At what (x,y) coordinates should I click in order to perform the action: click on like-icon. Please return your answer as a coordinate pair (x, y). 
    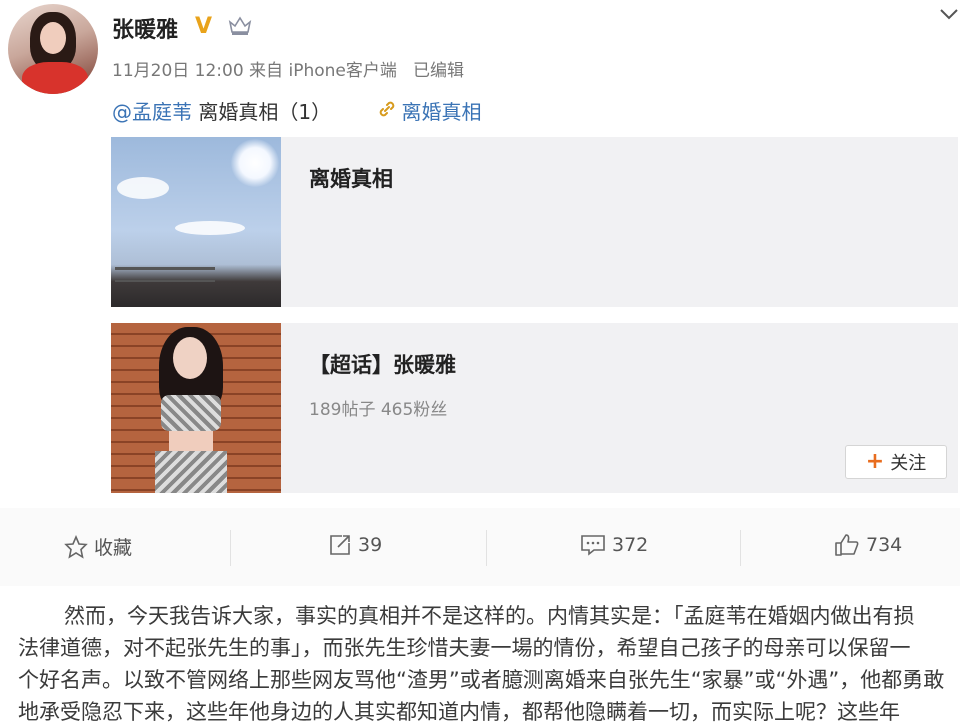
    Looking at the image, I should click on (847, 545).